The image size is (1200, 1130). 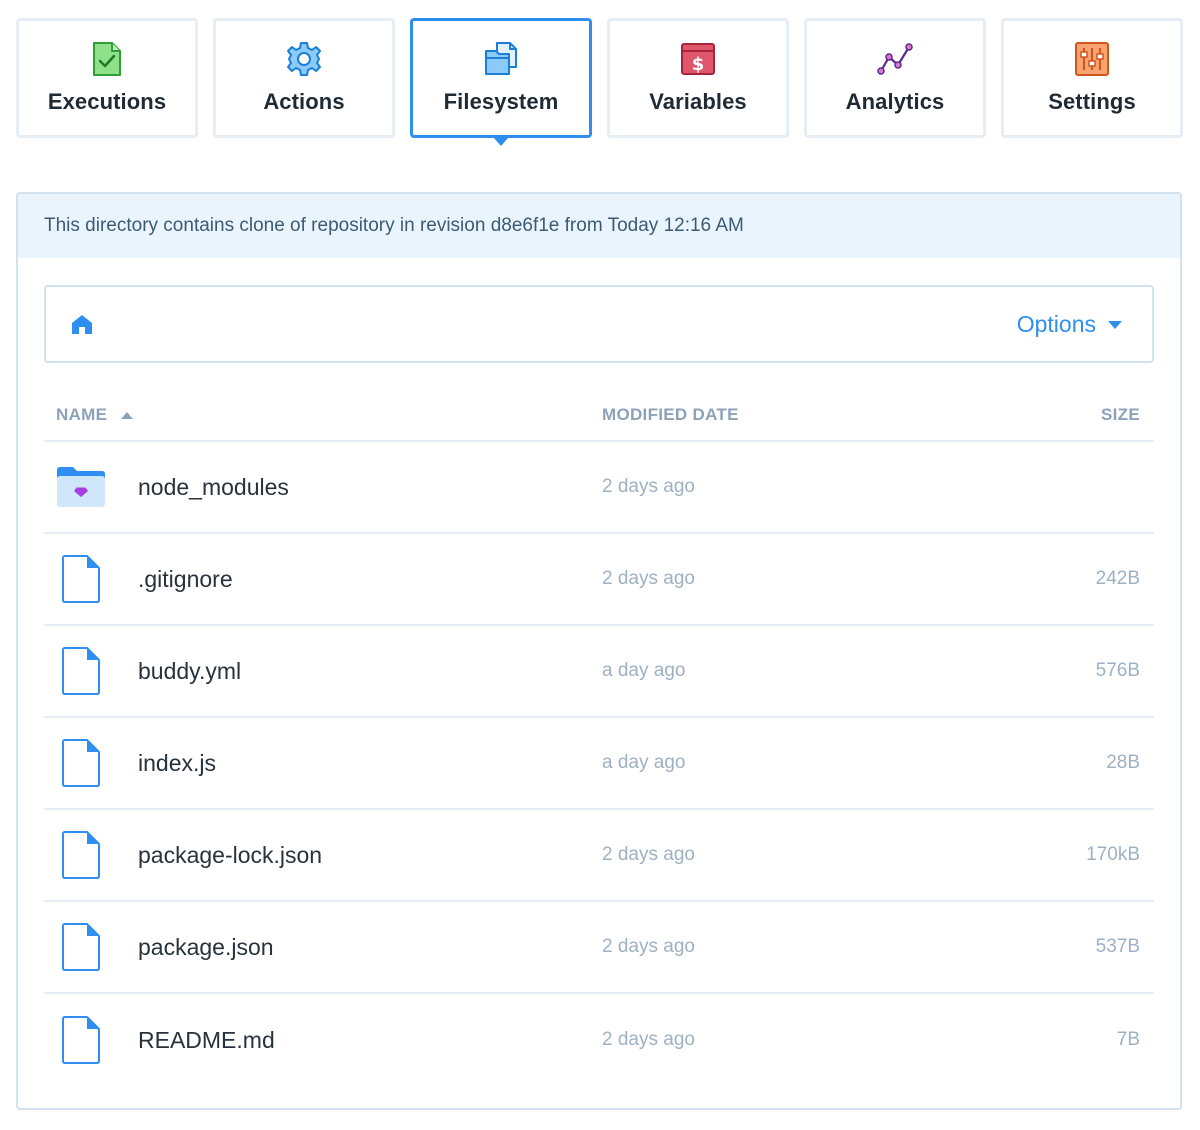 I want to click on file-size: 170kB, so click(x=1113, y=854).